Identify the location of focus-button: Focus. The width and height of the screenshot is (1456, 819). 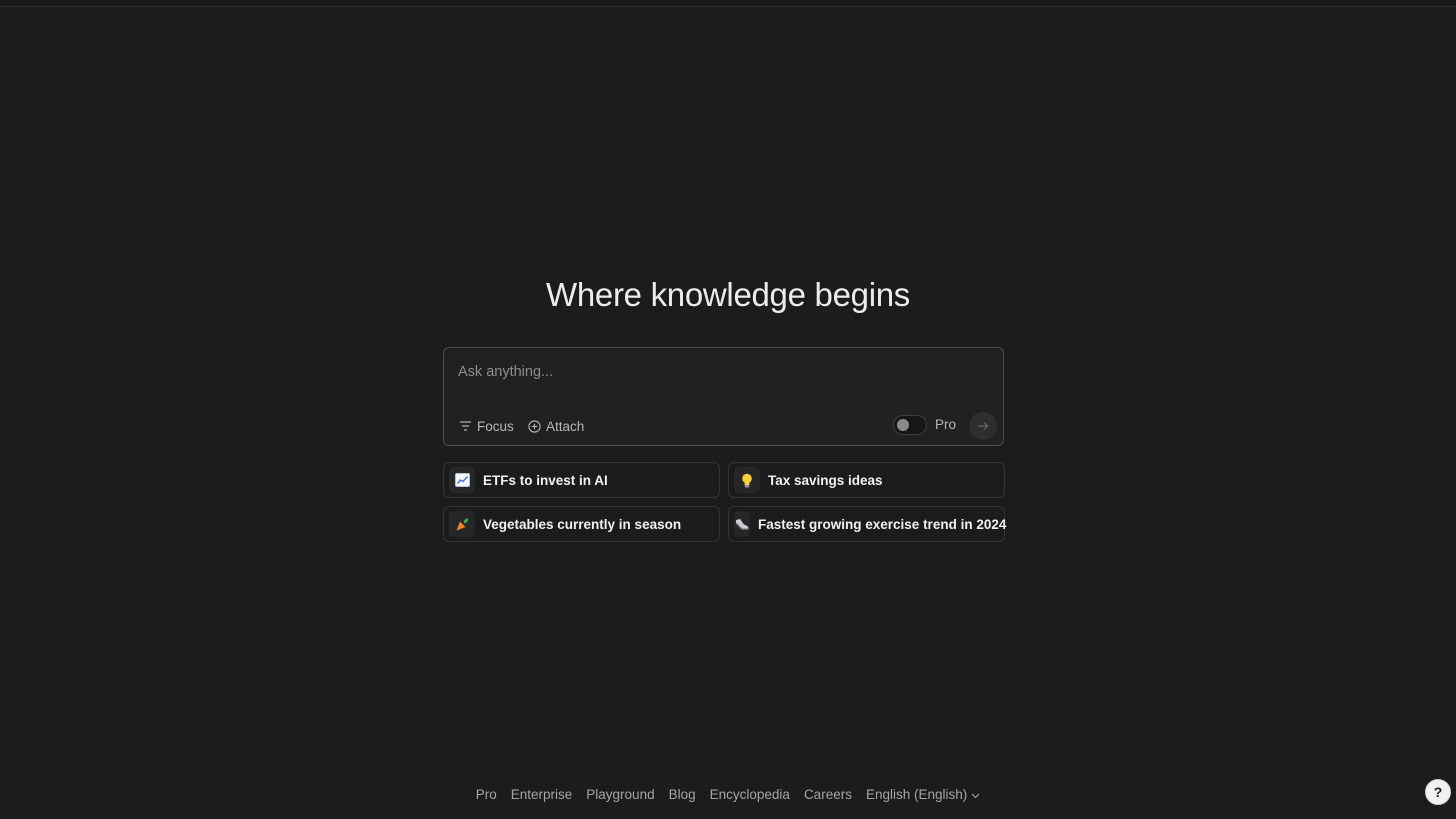
(486, 426).